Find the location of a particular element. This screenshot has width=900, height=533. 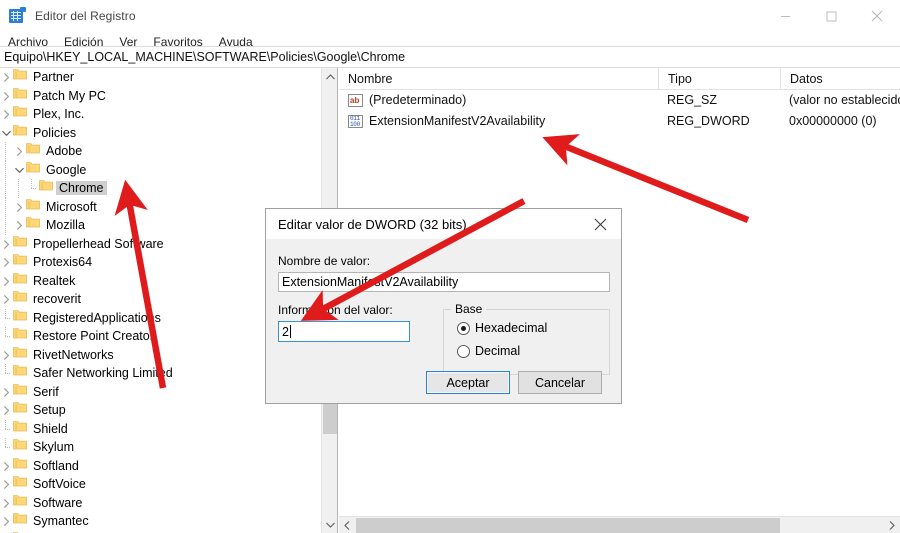

tree-item-chrome: Chrome is located at coordinates (161, 188).